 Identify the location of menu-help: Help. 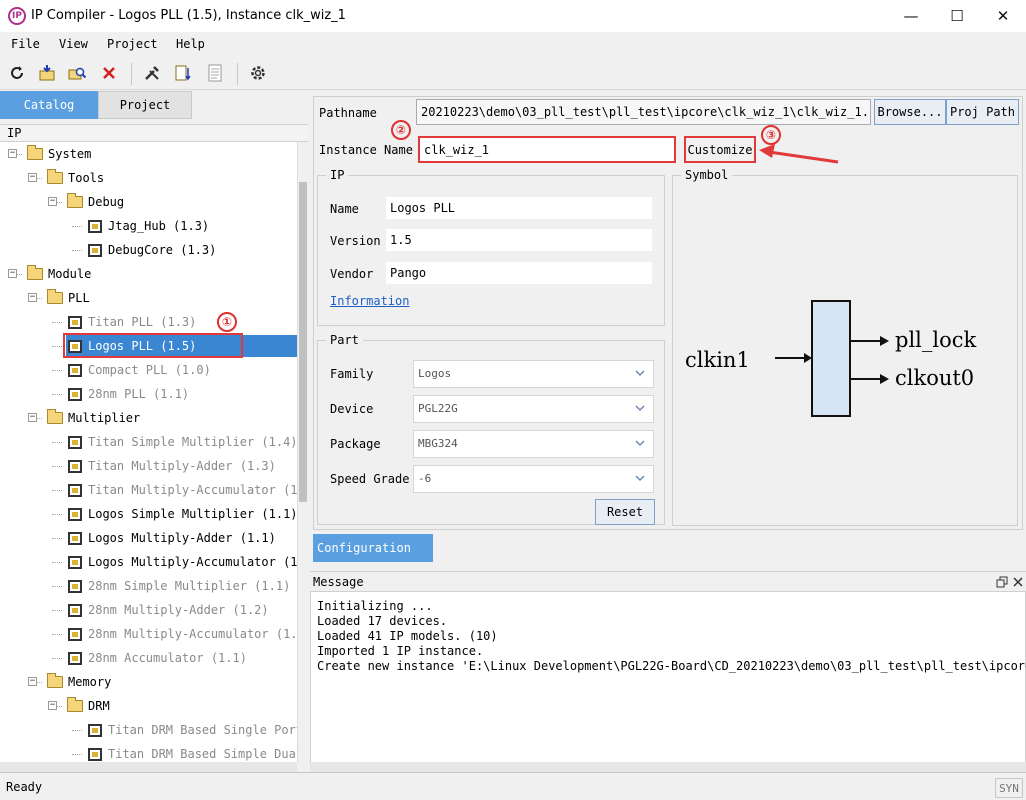
(190, 44).